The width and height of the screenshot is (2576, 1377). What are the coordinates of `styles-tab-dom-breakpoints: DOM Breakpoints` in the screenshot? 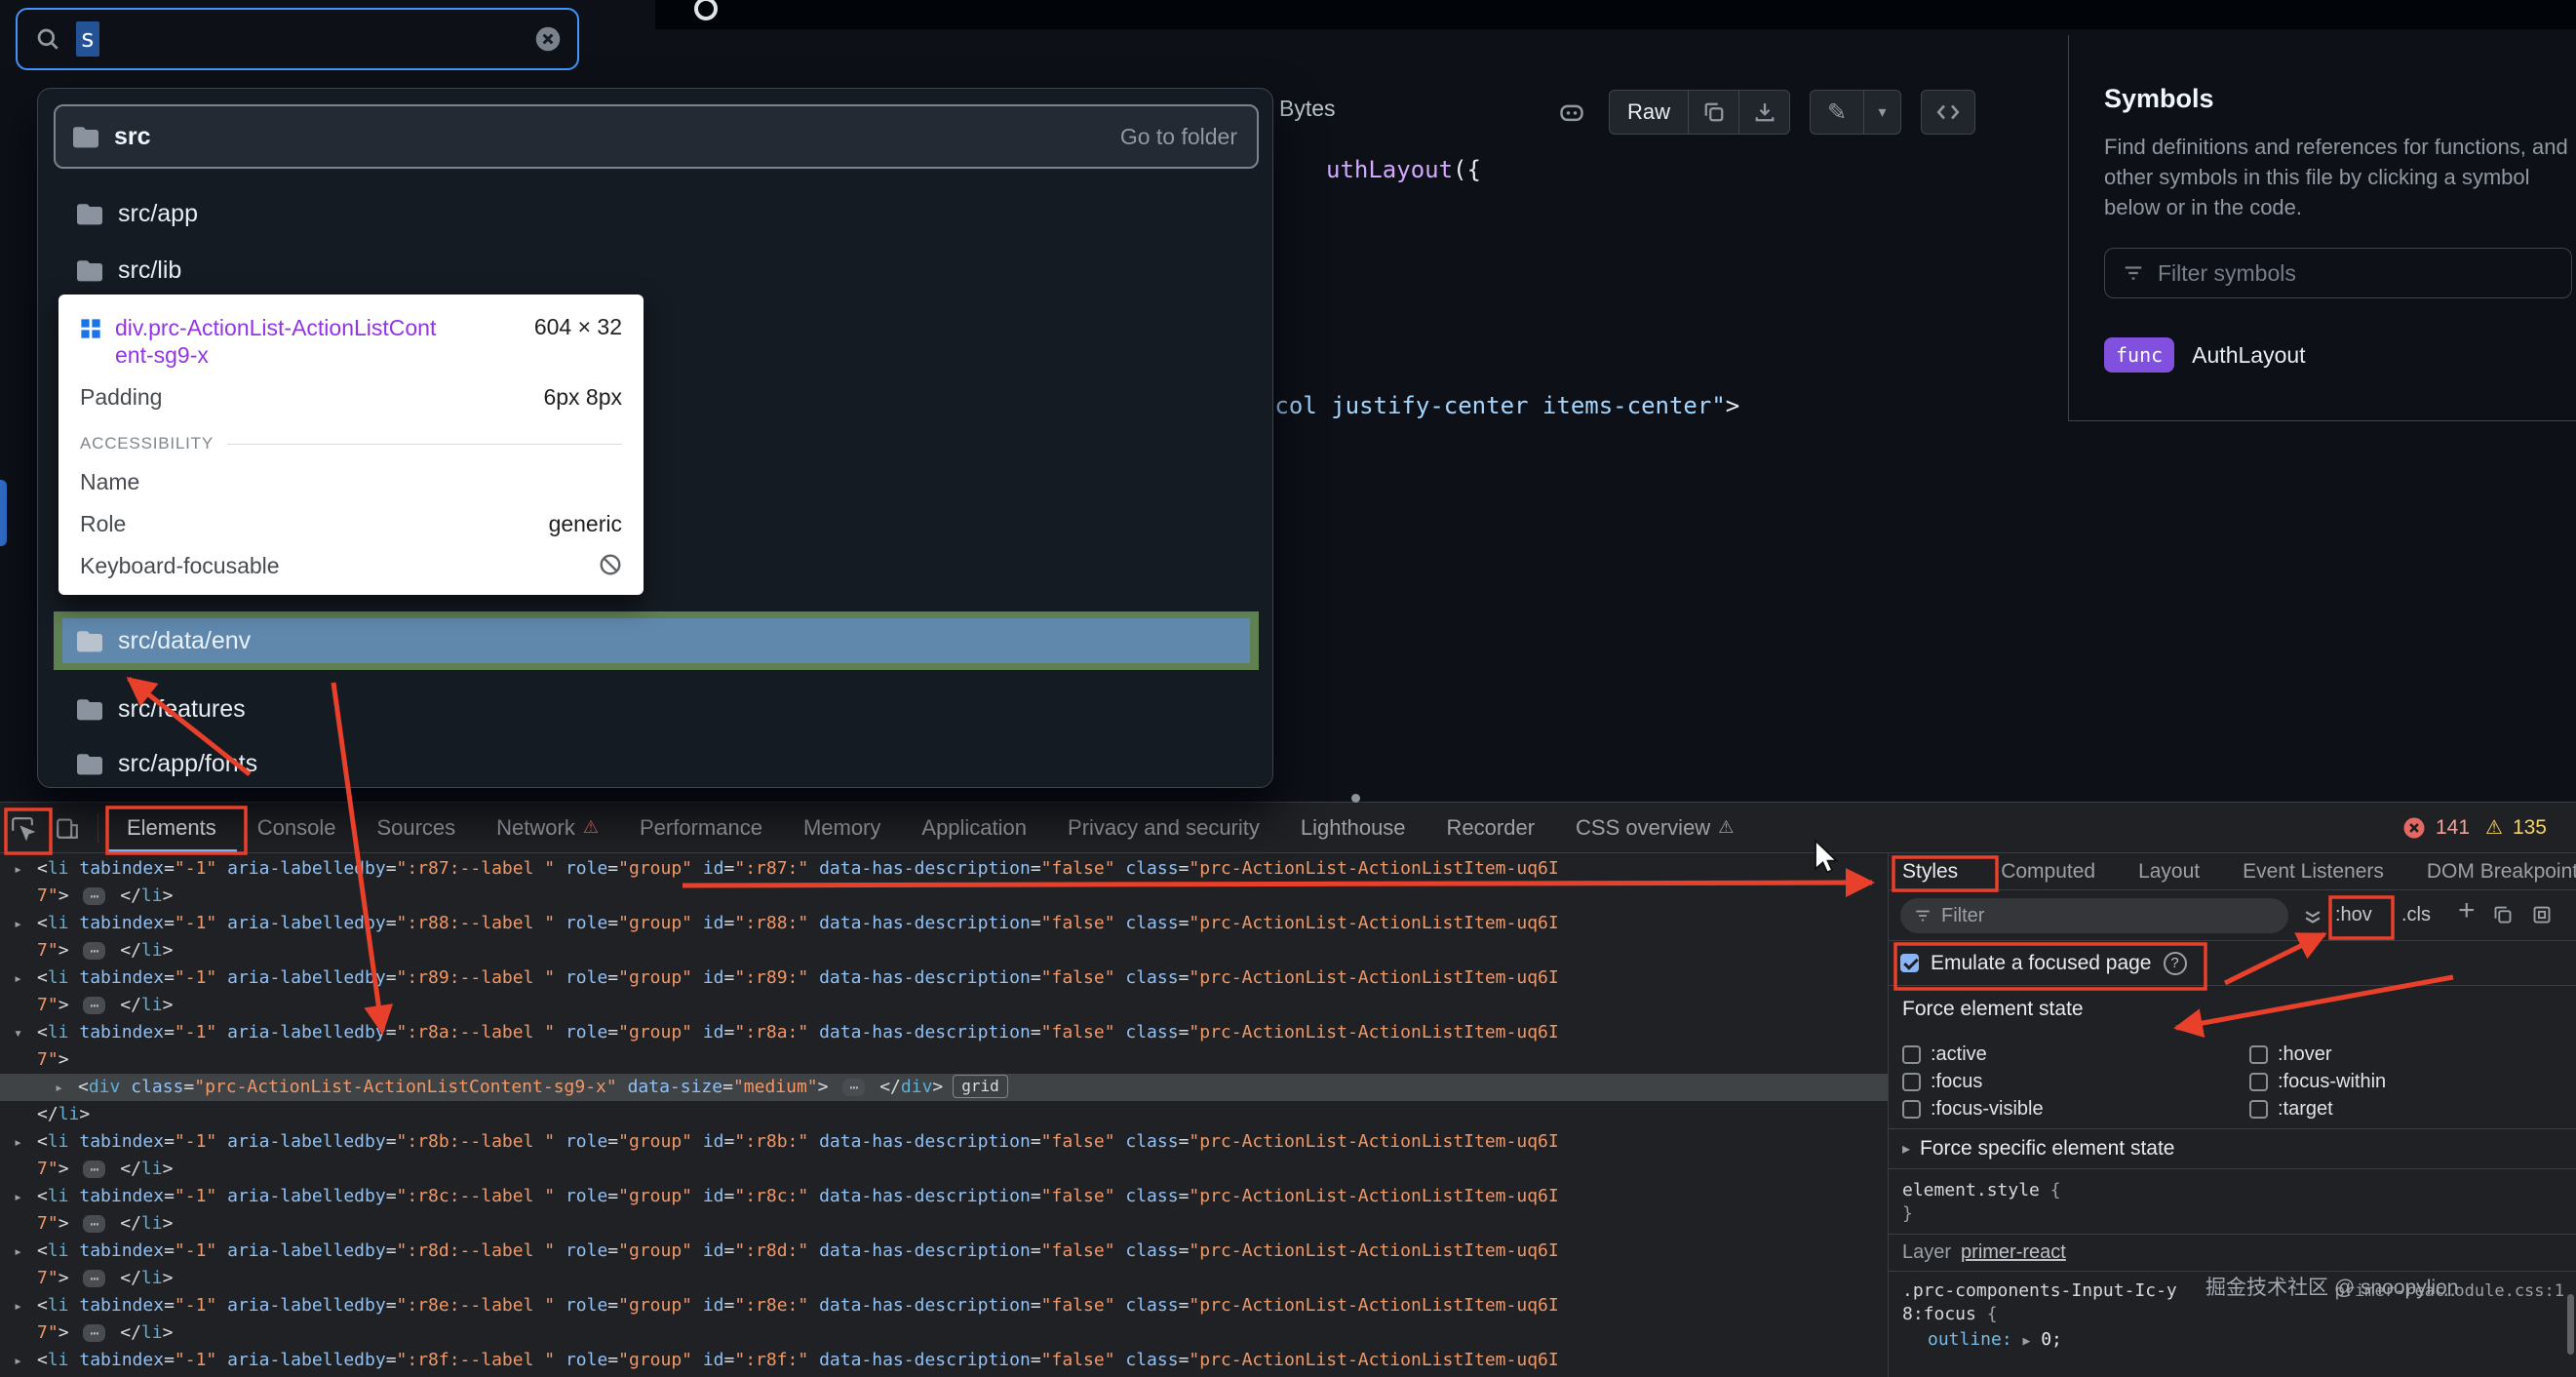 It's located at (2501, 872).